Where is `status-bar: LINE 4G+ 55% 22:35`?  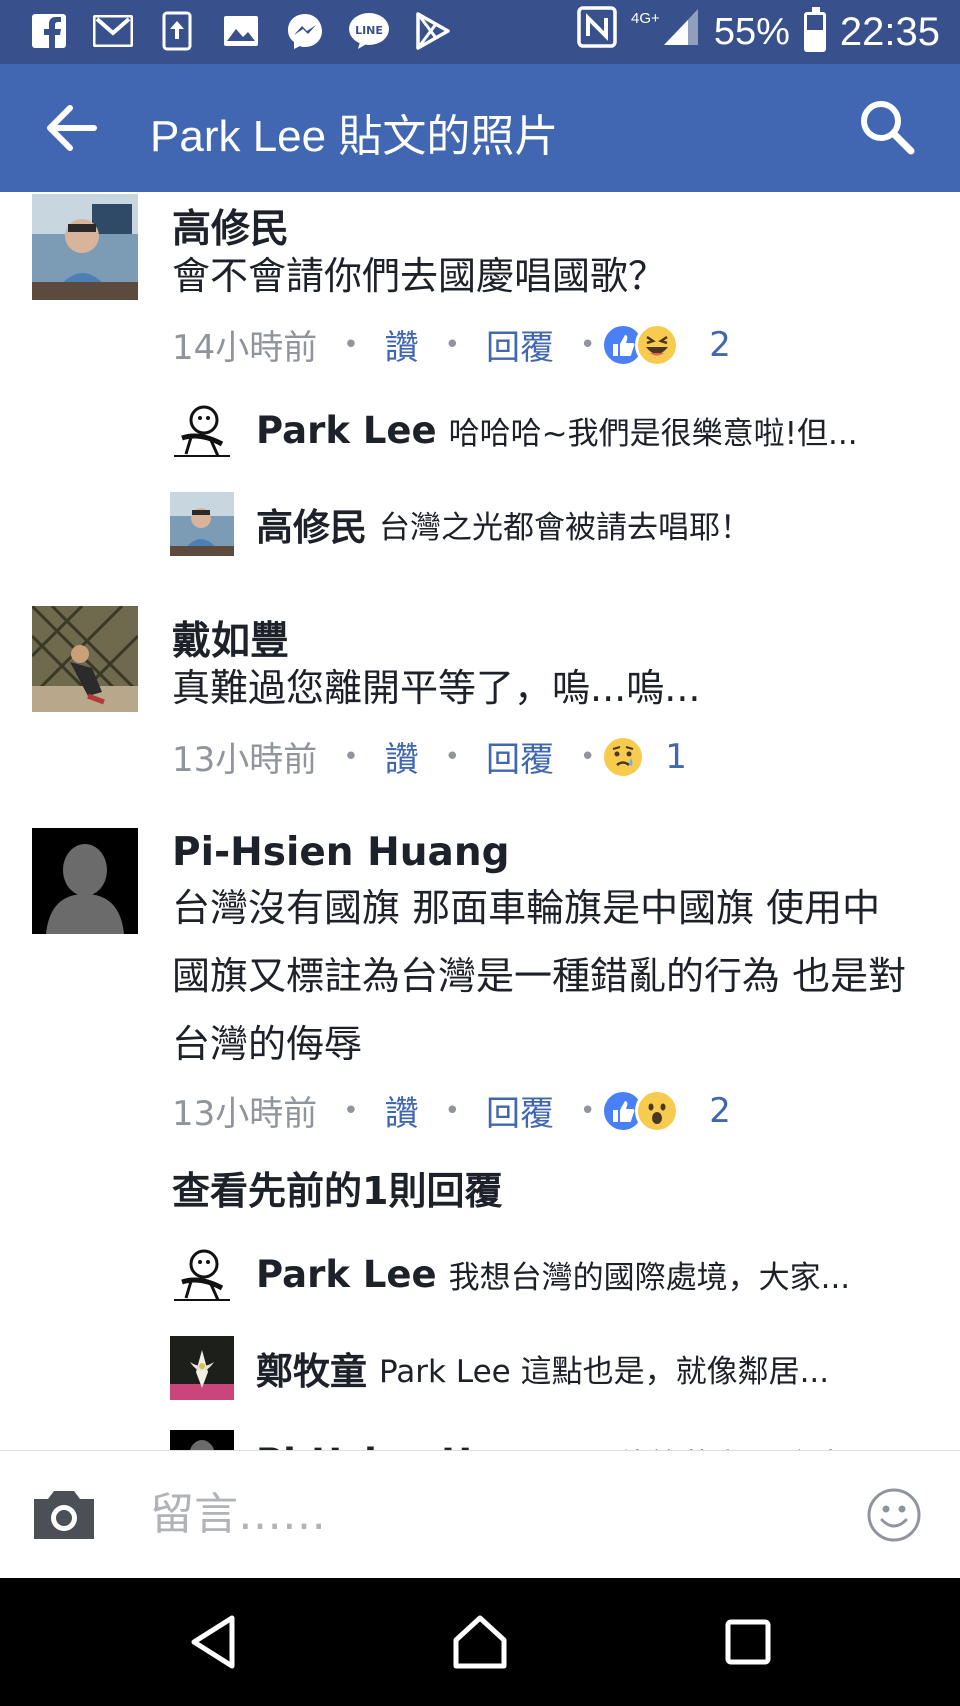
status-bar: LINE 4G+ 55% 22:35 is located at coordinates (480, 32).